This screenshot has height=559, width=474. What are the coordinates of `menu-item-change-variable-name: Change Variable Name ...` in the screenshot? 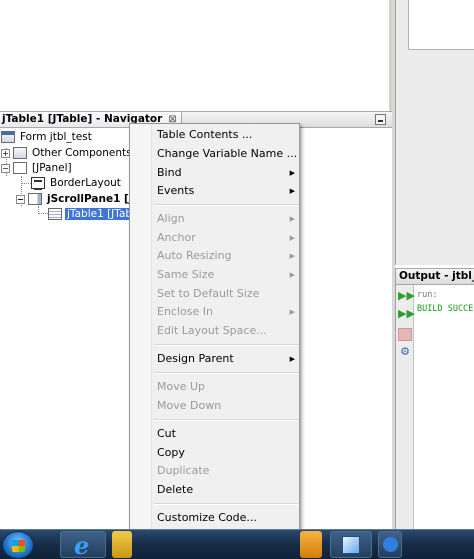 It's located at (227, 154).